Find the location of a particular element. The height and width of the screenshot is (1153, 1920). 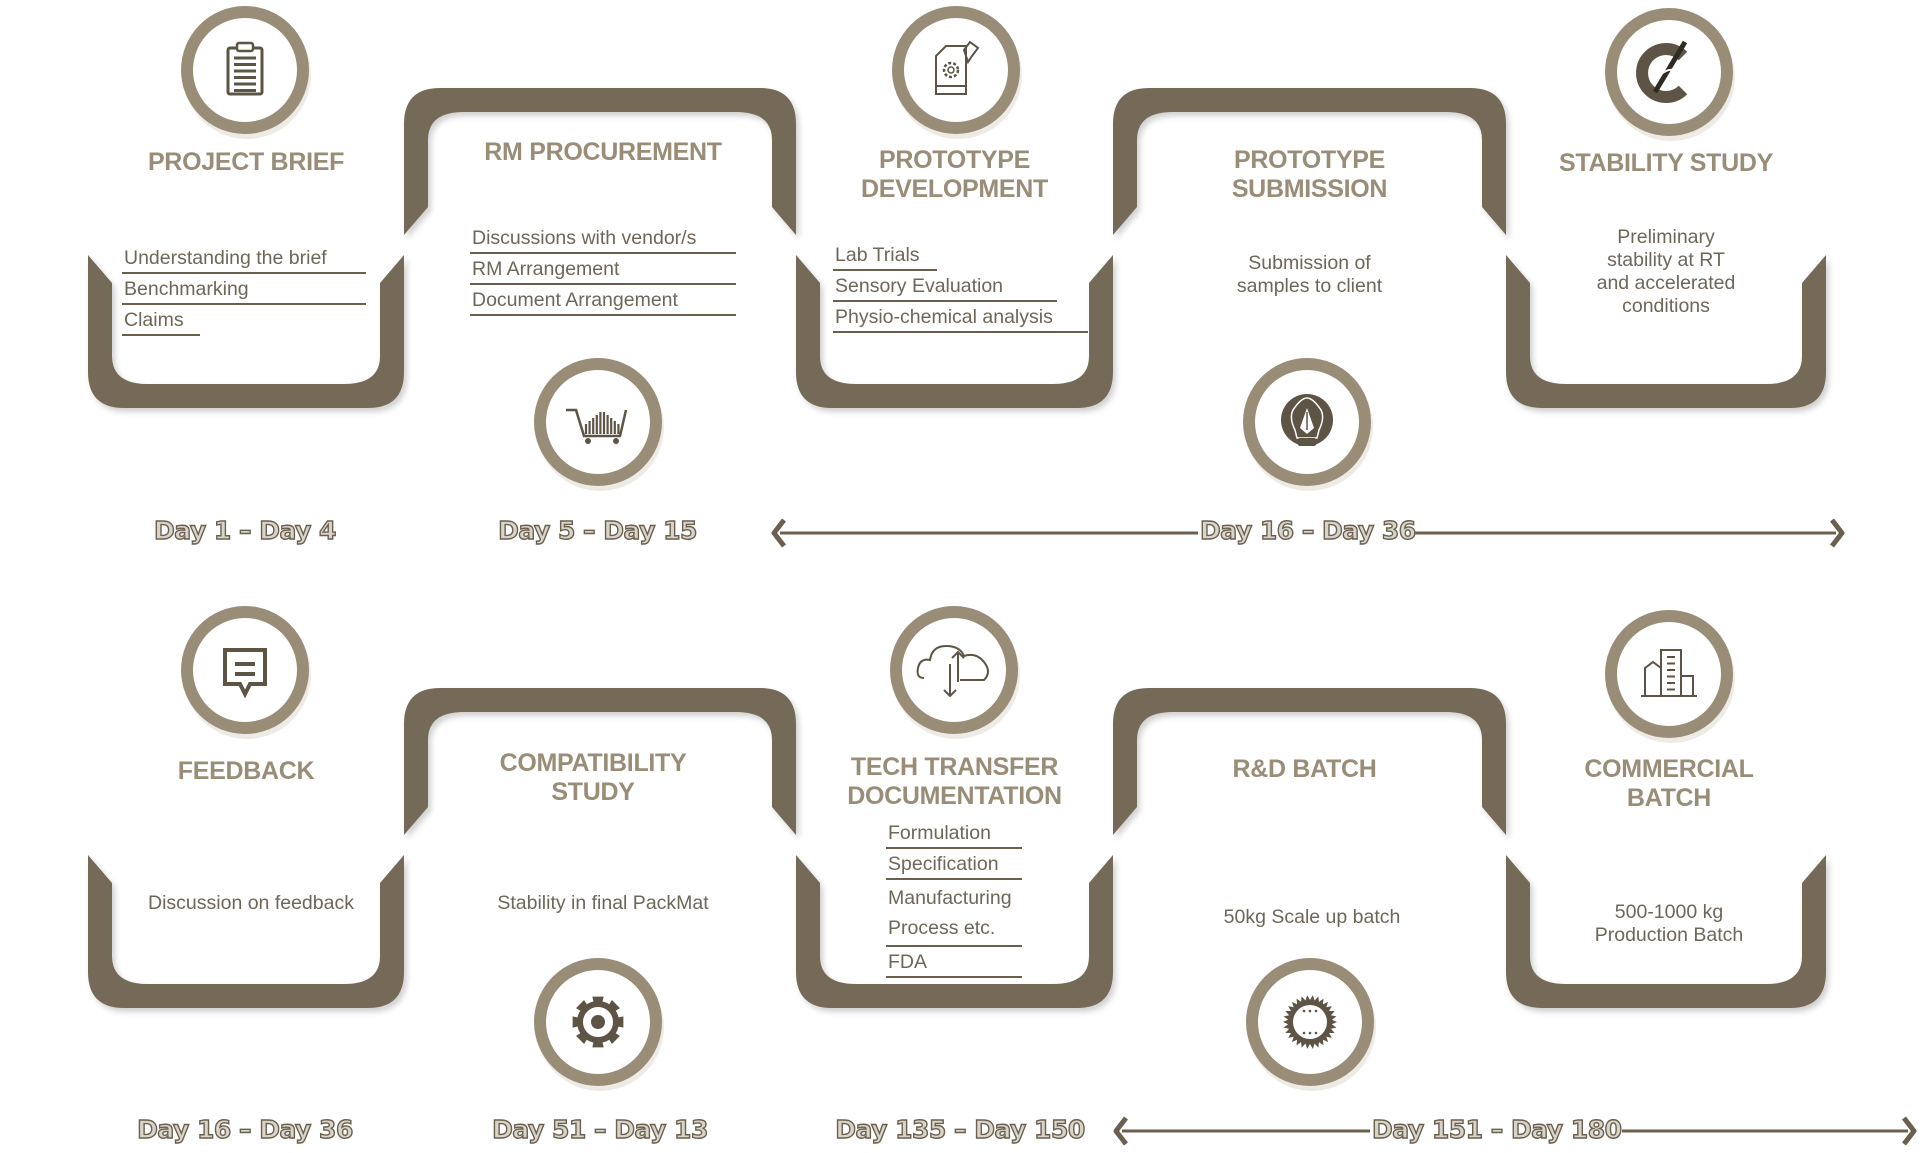

stage-description: Discussion on feedback is located at coordinates (251, 903).